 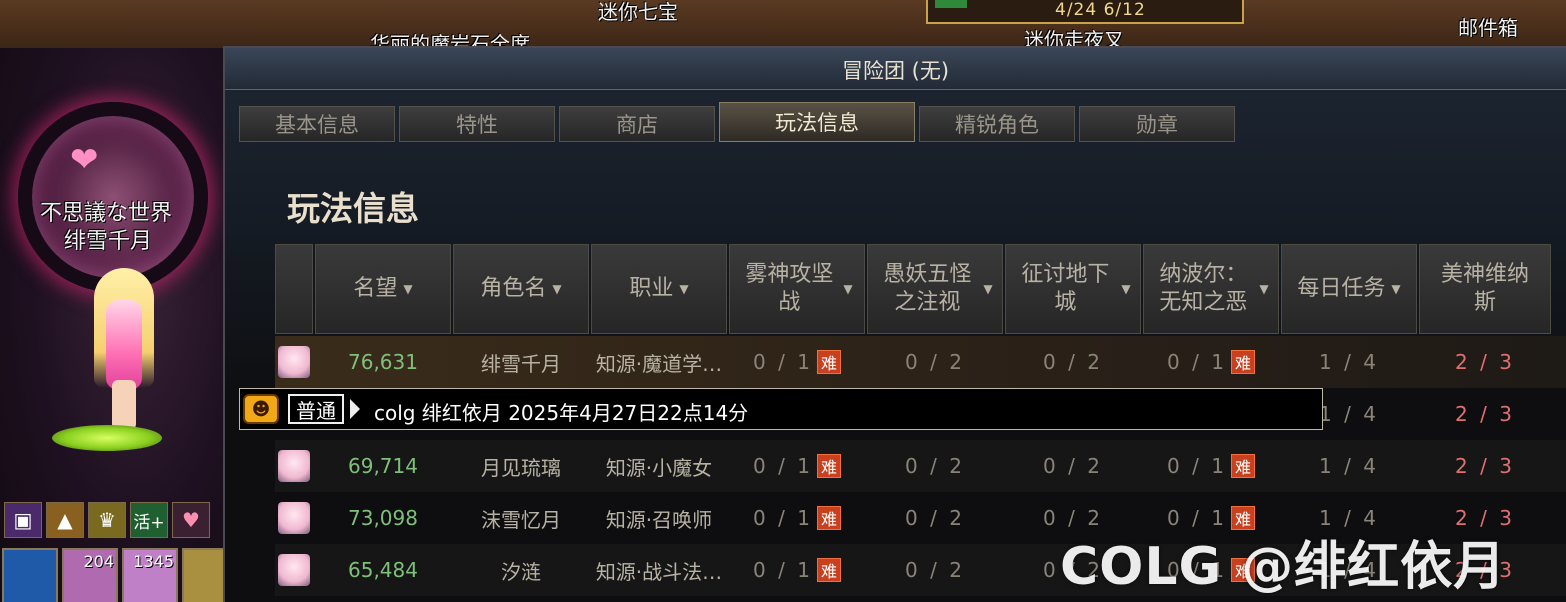 What do you see at coordinates (1073, 362) in the screenshot?
I see `row-dungeon: 0 / 2` at bounding box center [1073, 362].